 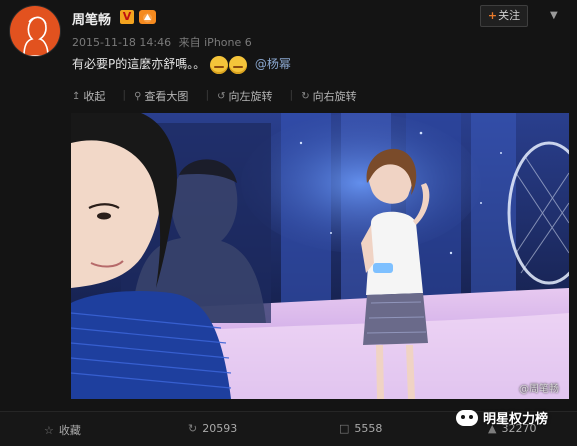 What do you see at coordinates (492, 15) in the screenshot?
I see `plus-icon: +` at bounding box center [492, 15].